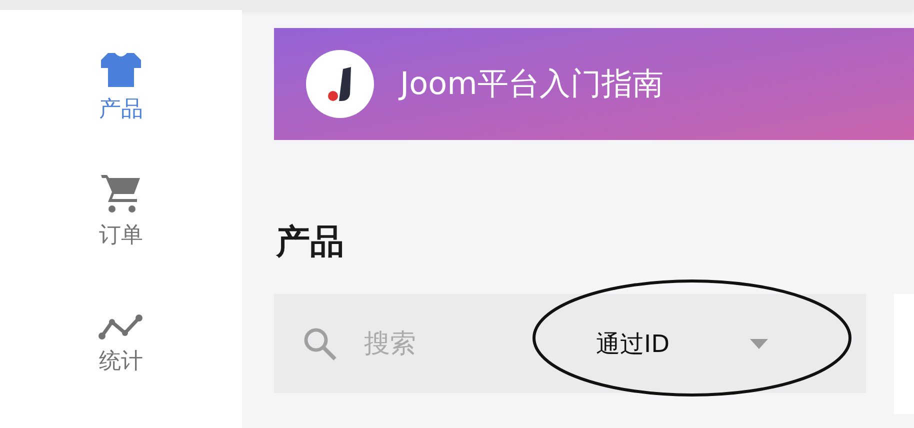 Image resolution: width=914 pixels, height=428 pixels. Describe the element at coordinates (340, 84) in the screenshot. I see `logo-icon` at that location.